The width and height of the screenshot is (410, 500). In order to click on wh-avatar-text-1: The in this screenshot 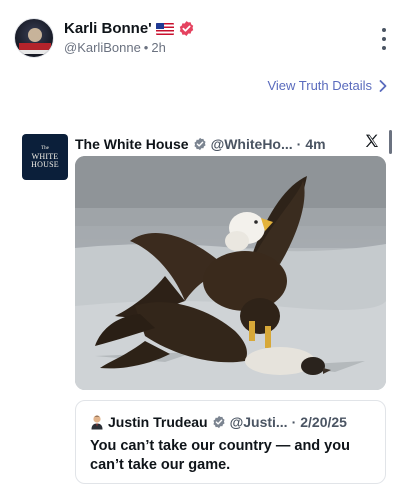, I will do `click(45, 148)`.